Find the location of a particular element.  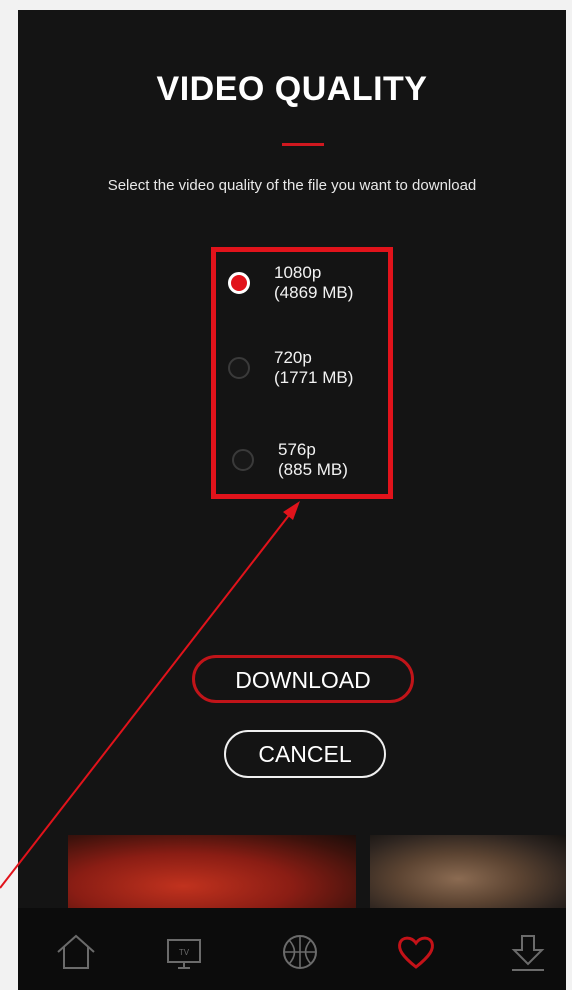

nav-tv: TV is located at coordinates (184, 952).